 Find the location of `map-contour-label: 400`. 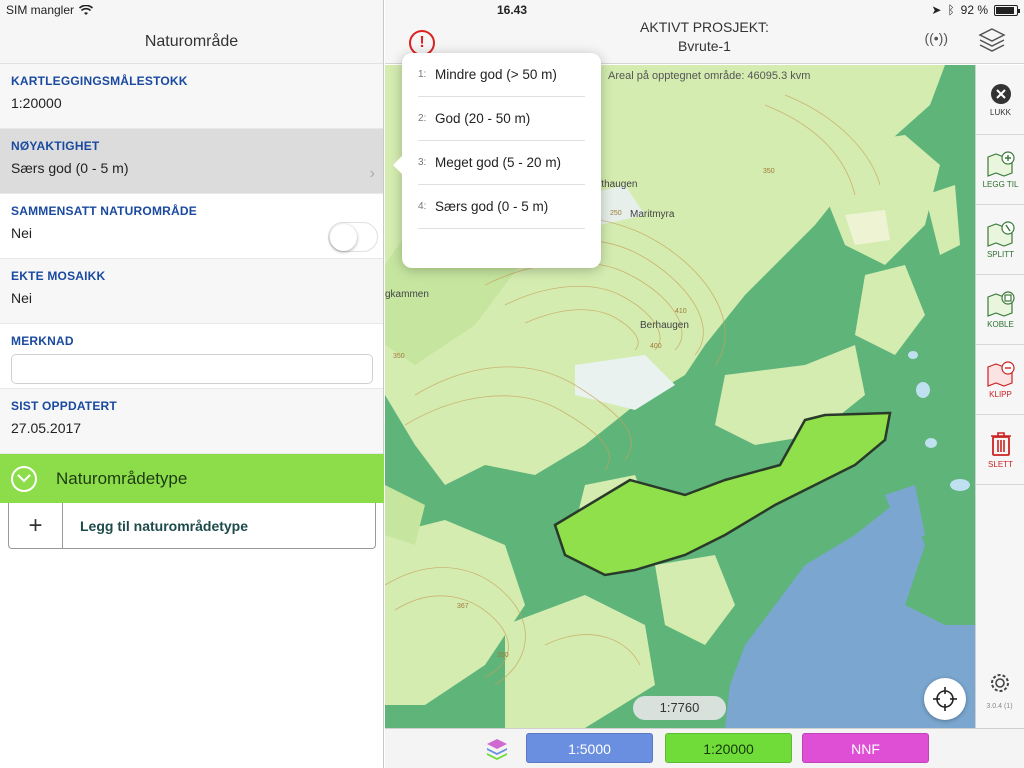

map-contour-label: 400 is located at coordinates (656, 346).